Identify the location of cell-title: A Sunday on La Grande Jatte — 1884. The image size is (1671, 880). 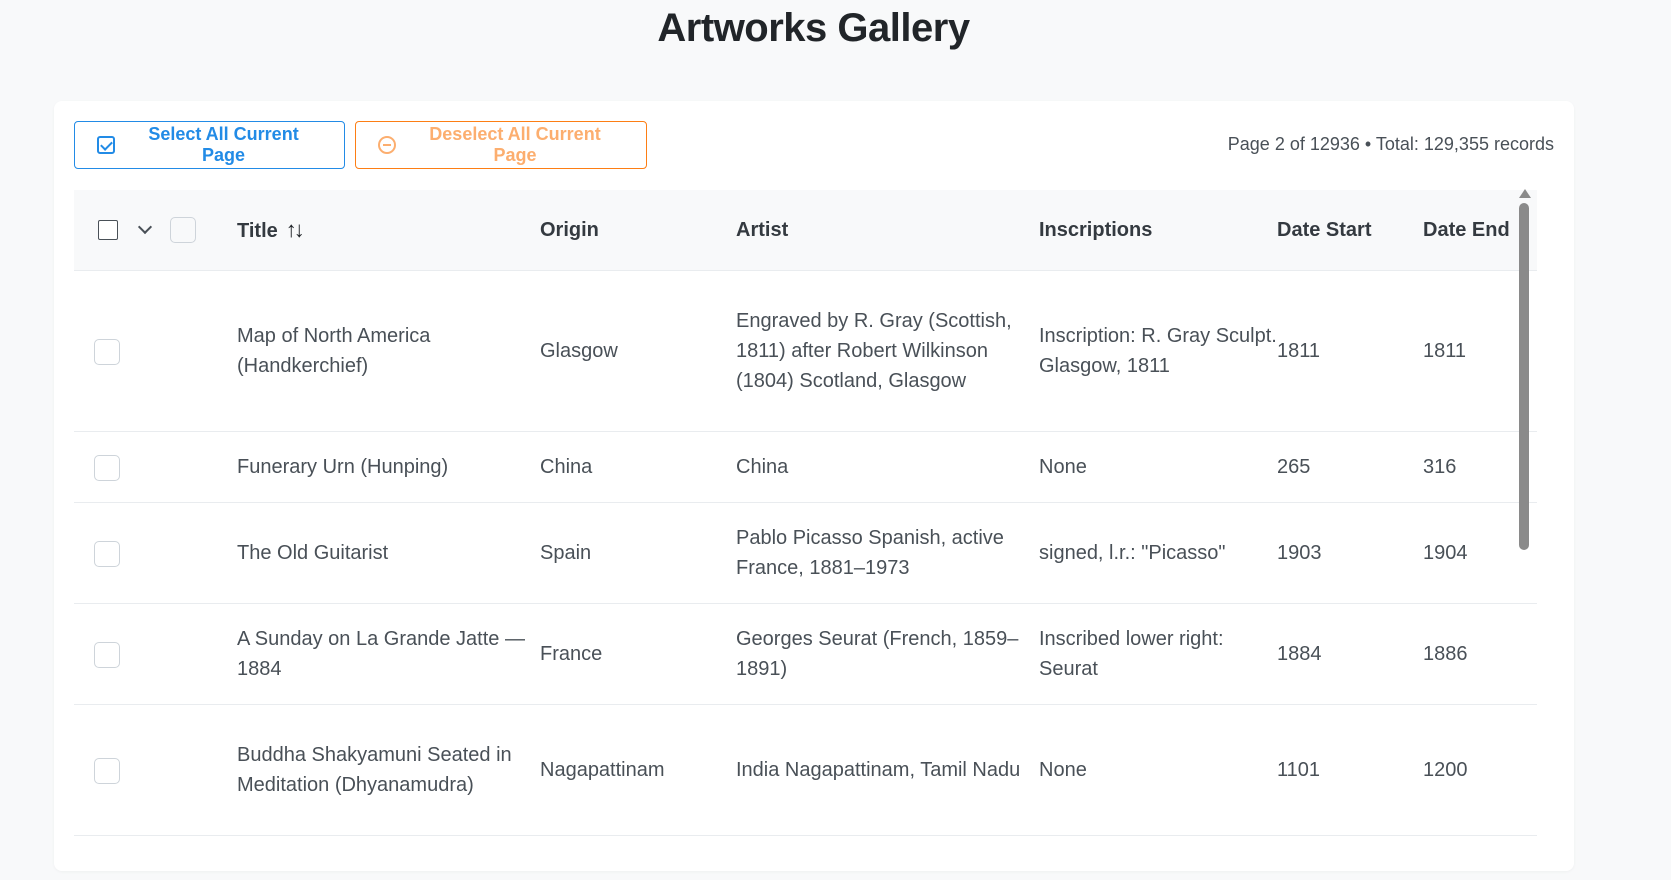
(388, 654).